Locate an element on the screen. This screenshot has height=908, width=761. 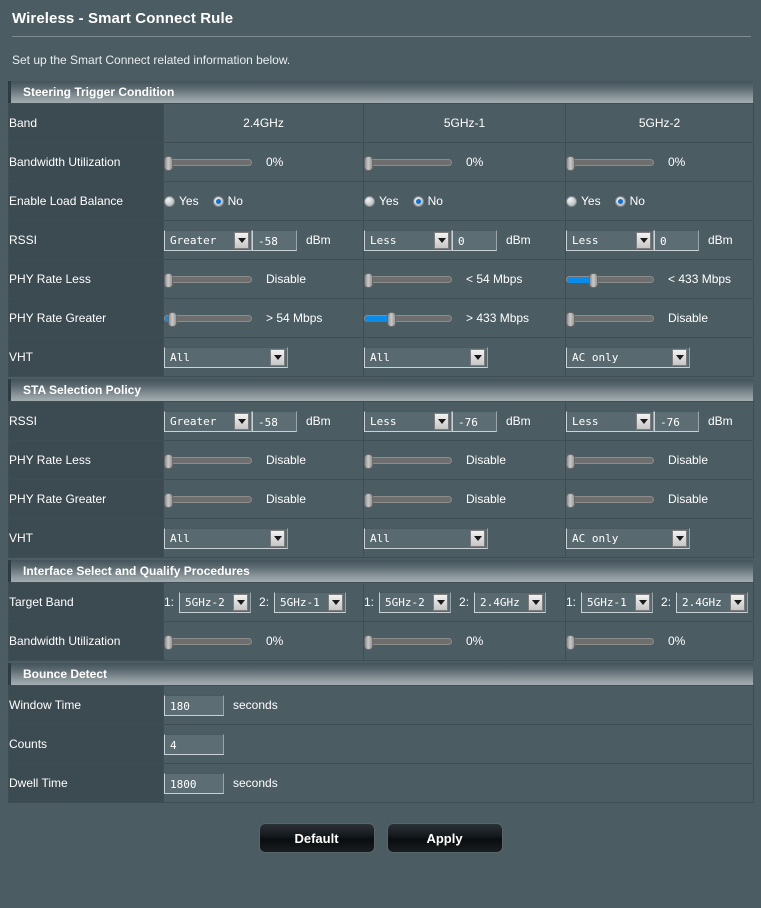
default-button: Default is located at coordinates (316, 838).